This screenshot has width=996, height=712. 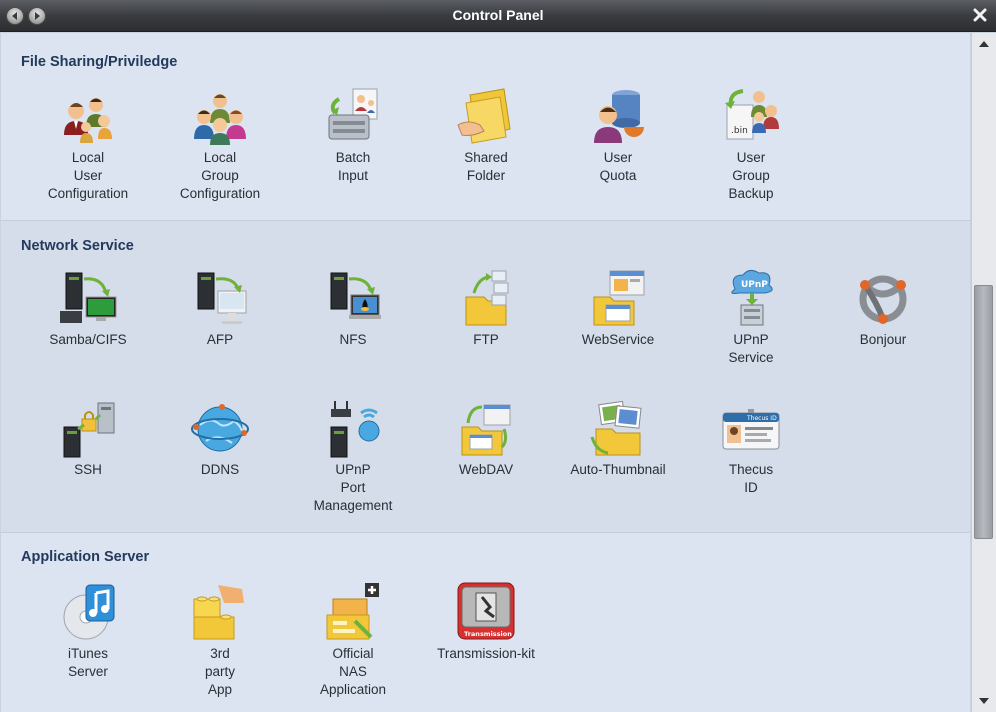 I want to click on batch-input: Batch Input, so click(x=353, y=135).